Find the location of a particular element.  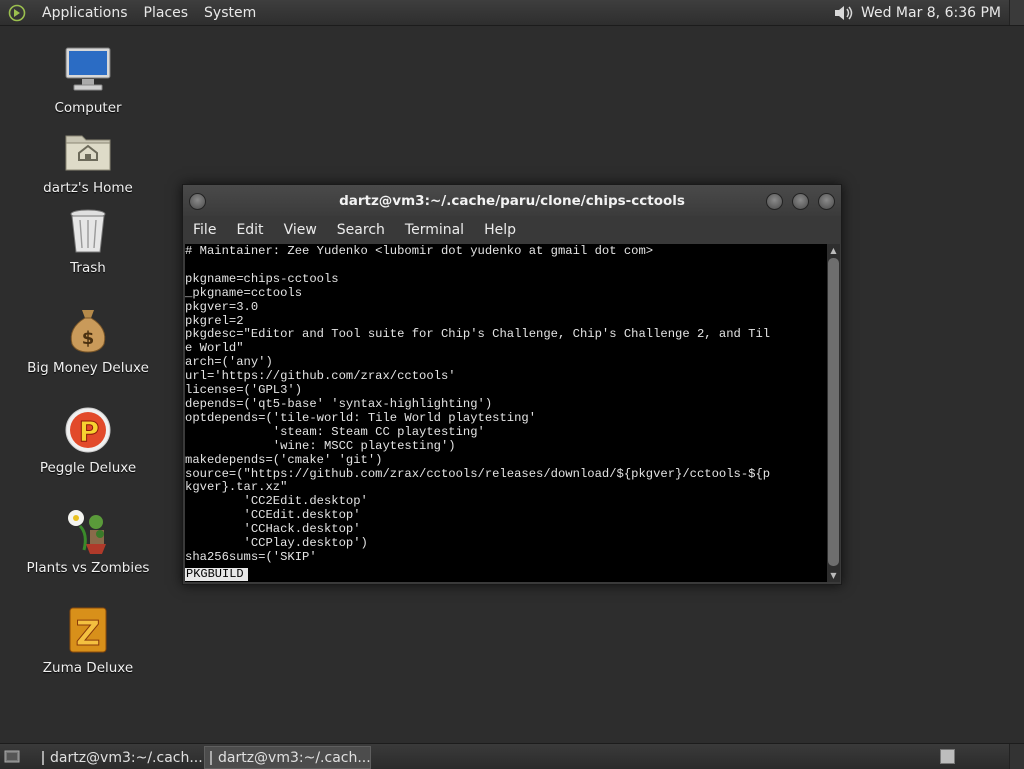

show-desktop-icon is located at coordinates (12, 756).